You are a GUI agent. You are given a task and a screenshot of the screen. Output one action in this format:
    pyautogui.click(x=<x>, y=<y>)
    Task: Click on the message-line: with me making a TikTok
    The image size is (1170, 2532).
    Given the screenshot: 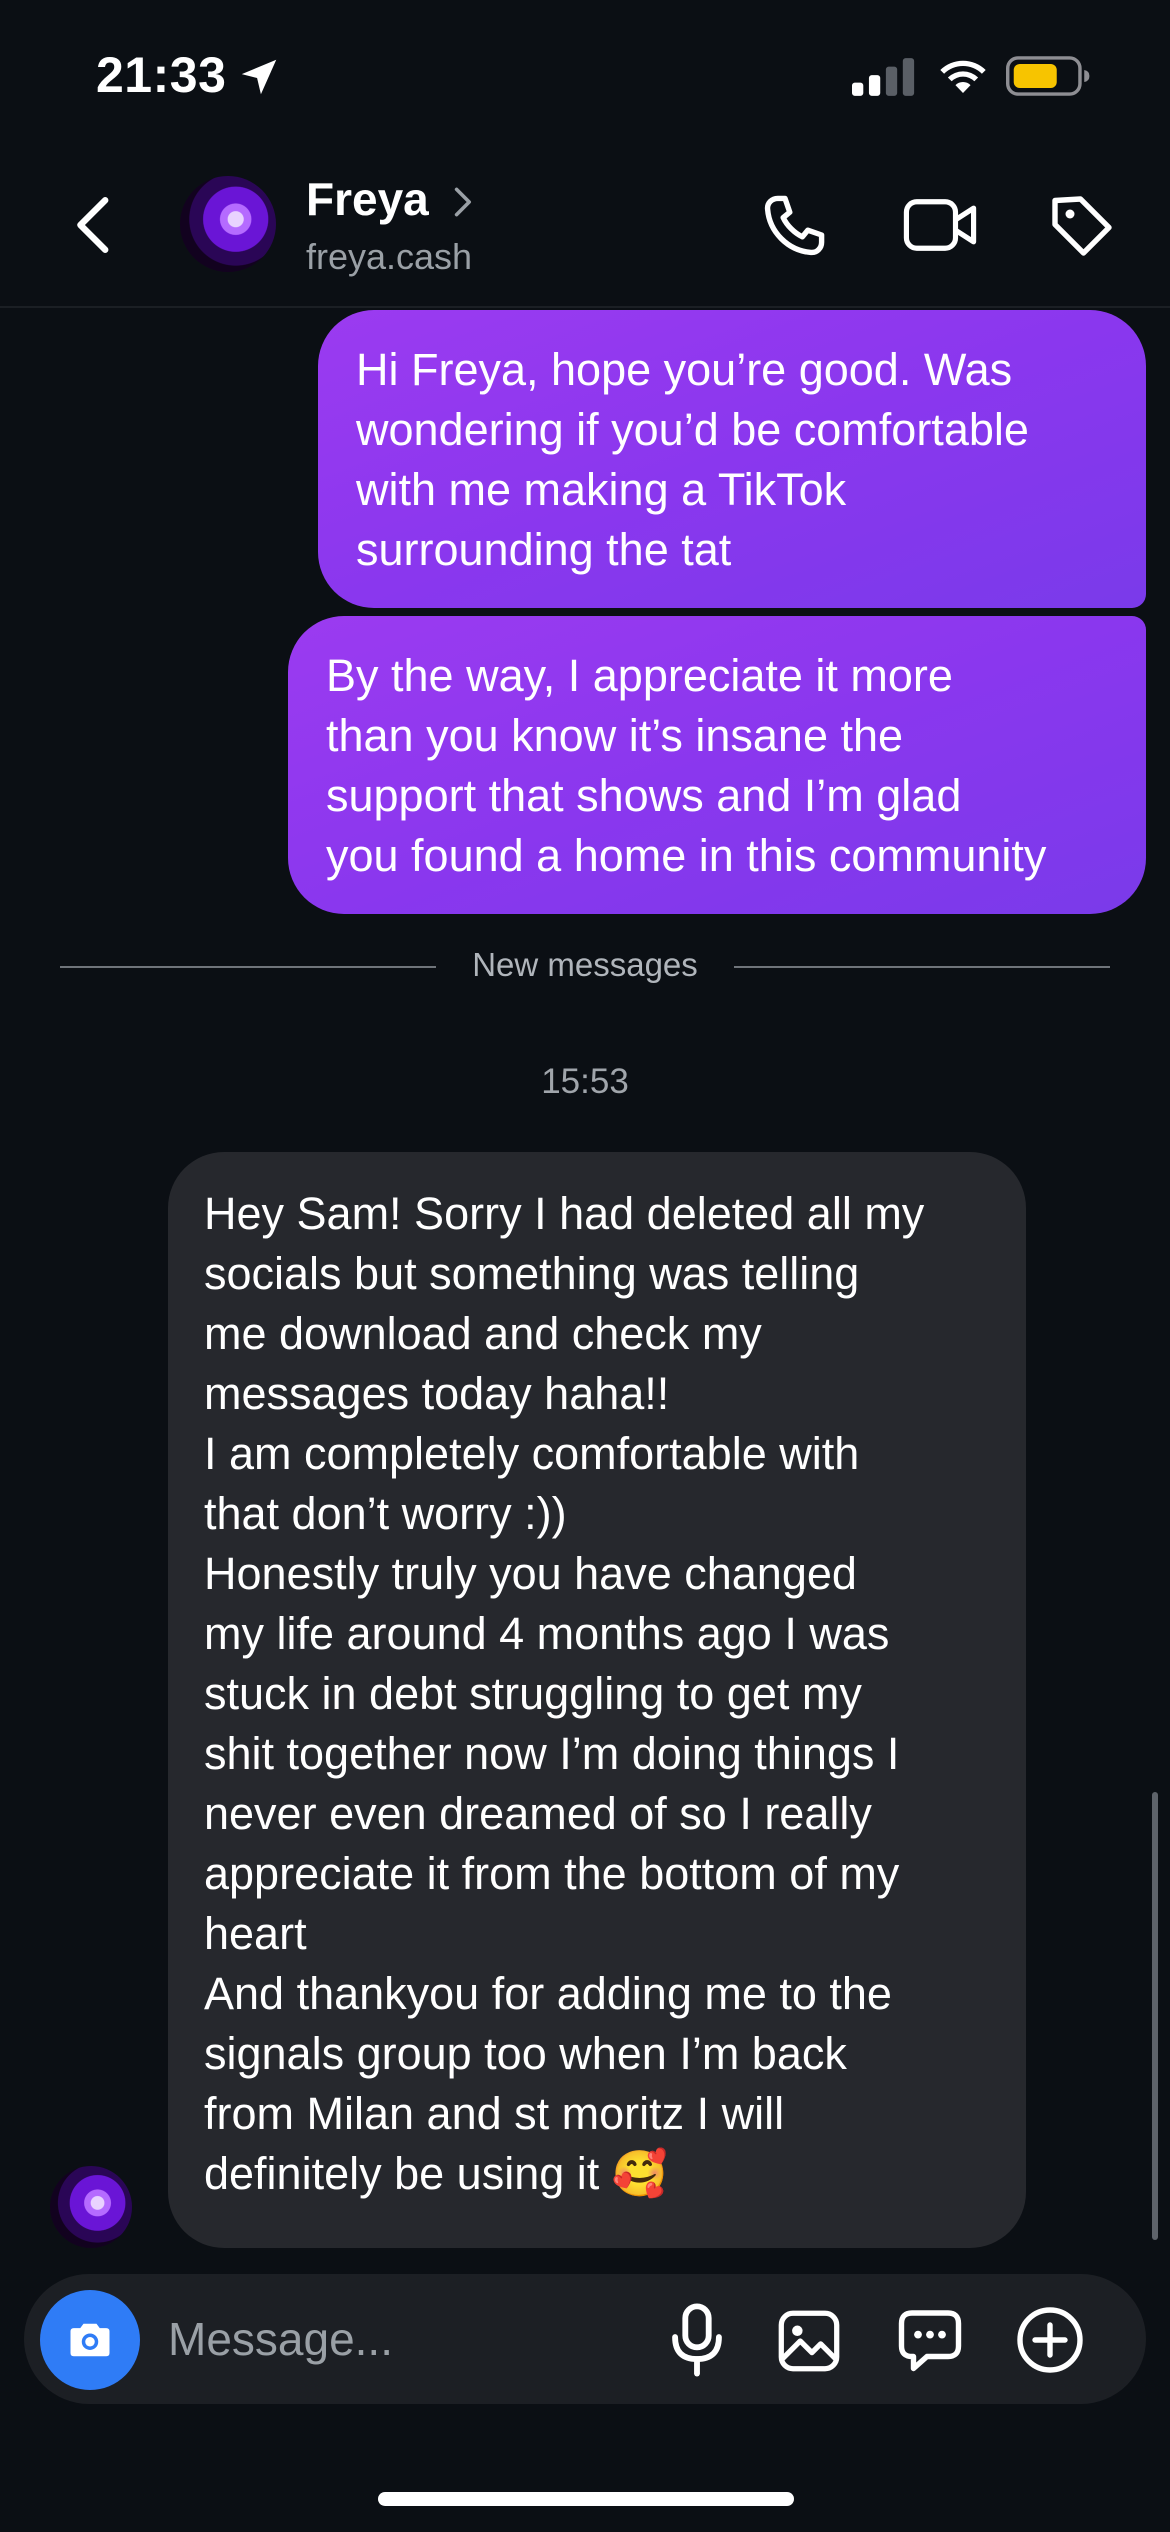 What is the action you would take?
    pyautogui.click(x=601, y=489)
    